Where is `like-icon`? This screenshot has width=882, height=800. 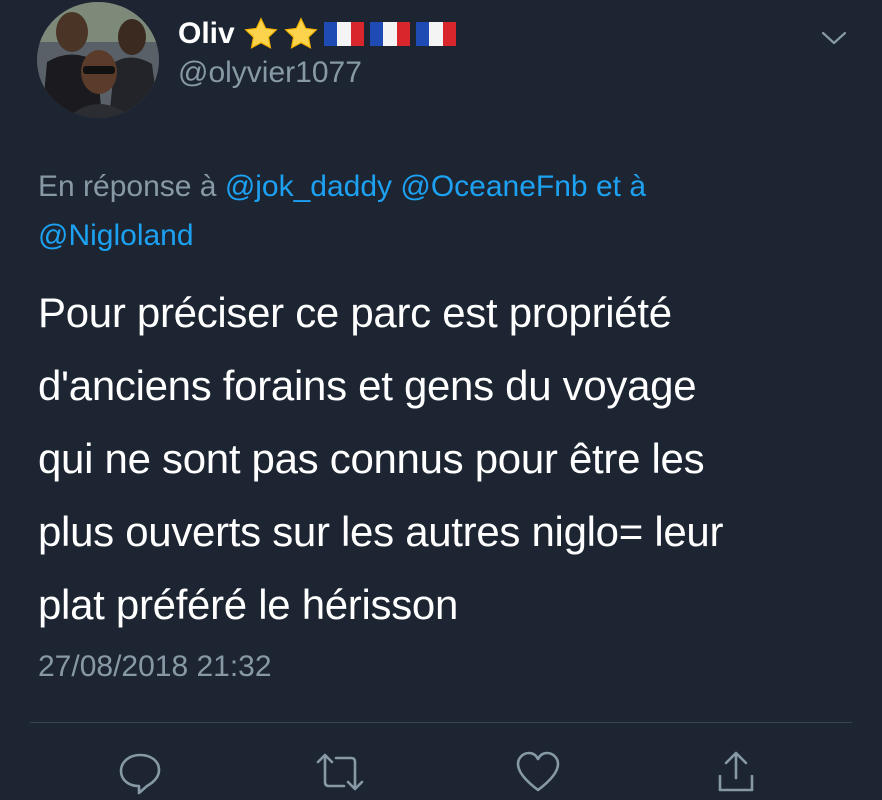
like-icon is located at coordinates (538, 771).